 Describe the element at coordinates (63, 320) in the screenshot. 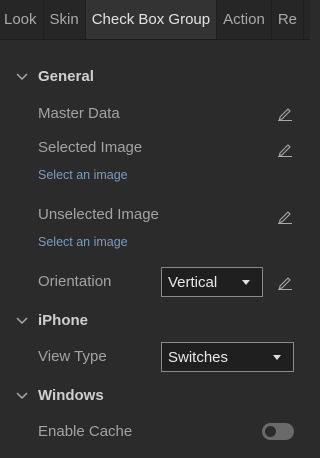

I see `section-iphone-title: iPhone` at that location.